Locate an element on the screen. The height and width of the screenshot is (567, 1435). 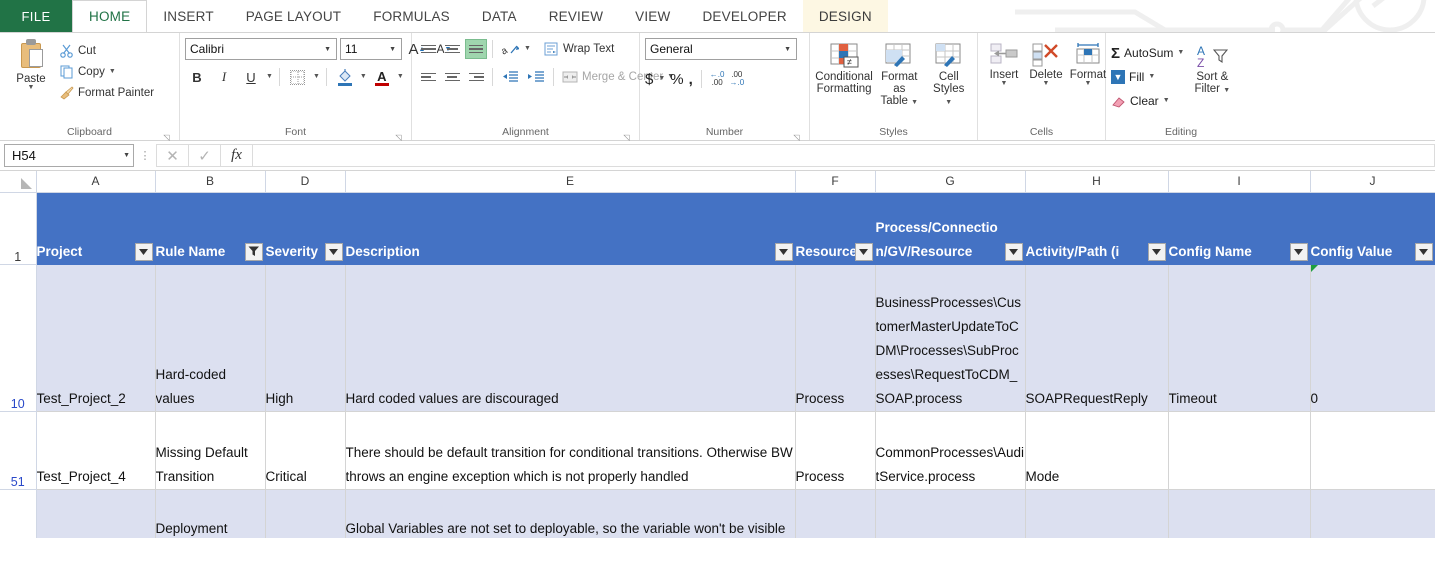
filter-applied-rule-name is located at coordinates (253, 251).